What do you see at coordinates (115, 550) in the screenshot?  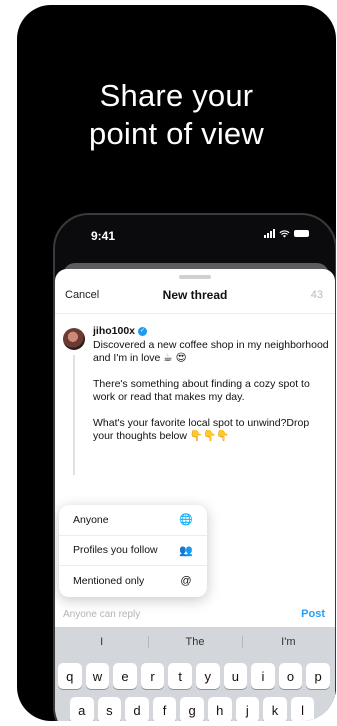 I see `menu-item-label: Profiles you follow` at bounding box center [115, 550].